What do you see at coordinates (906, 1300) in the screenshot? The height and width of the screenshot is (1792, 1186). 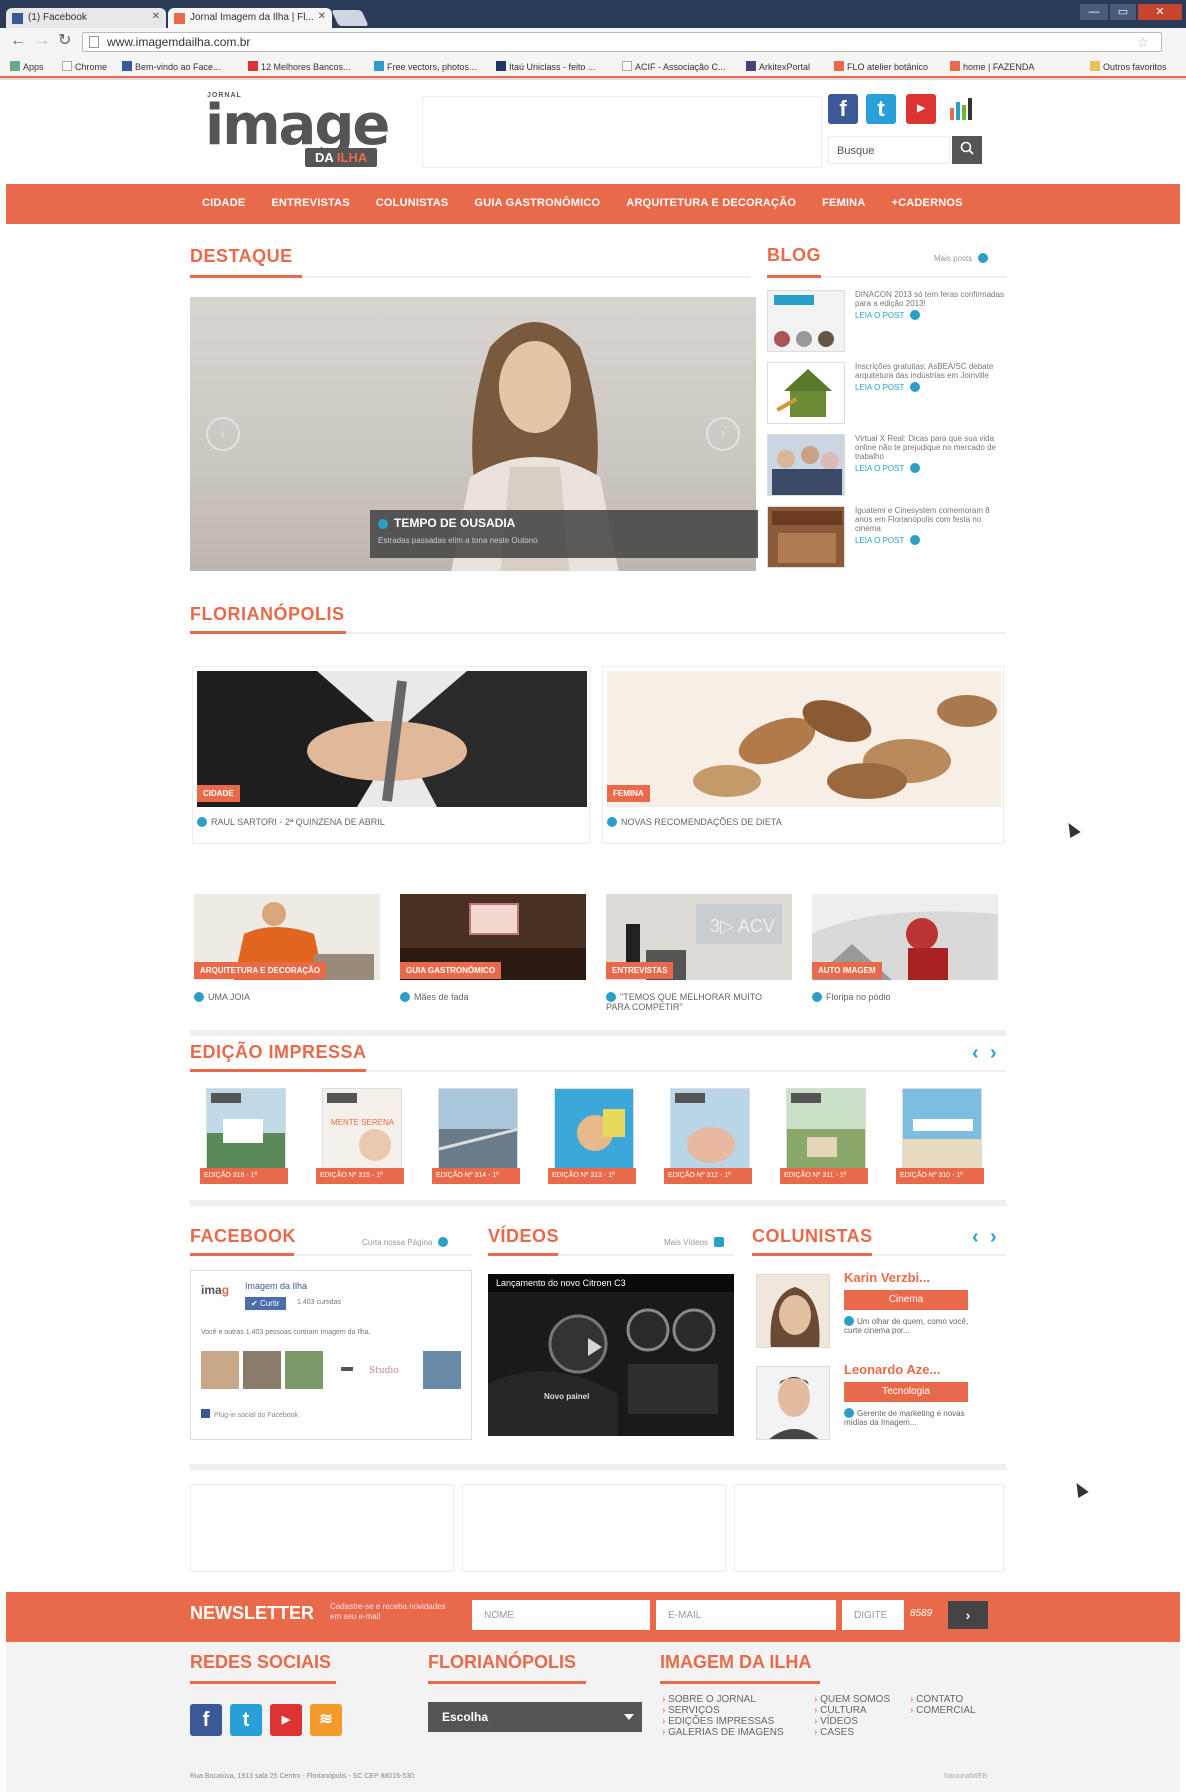 I see `columnist-category-button: Cinema` at bounding box center [906, 1300].